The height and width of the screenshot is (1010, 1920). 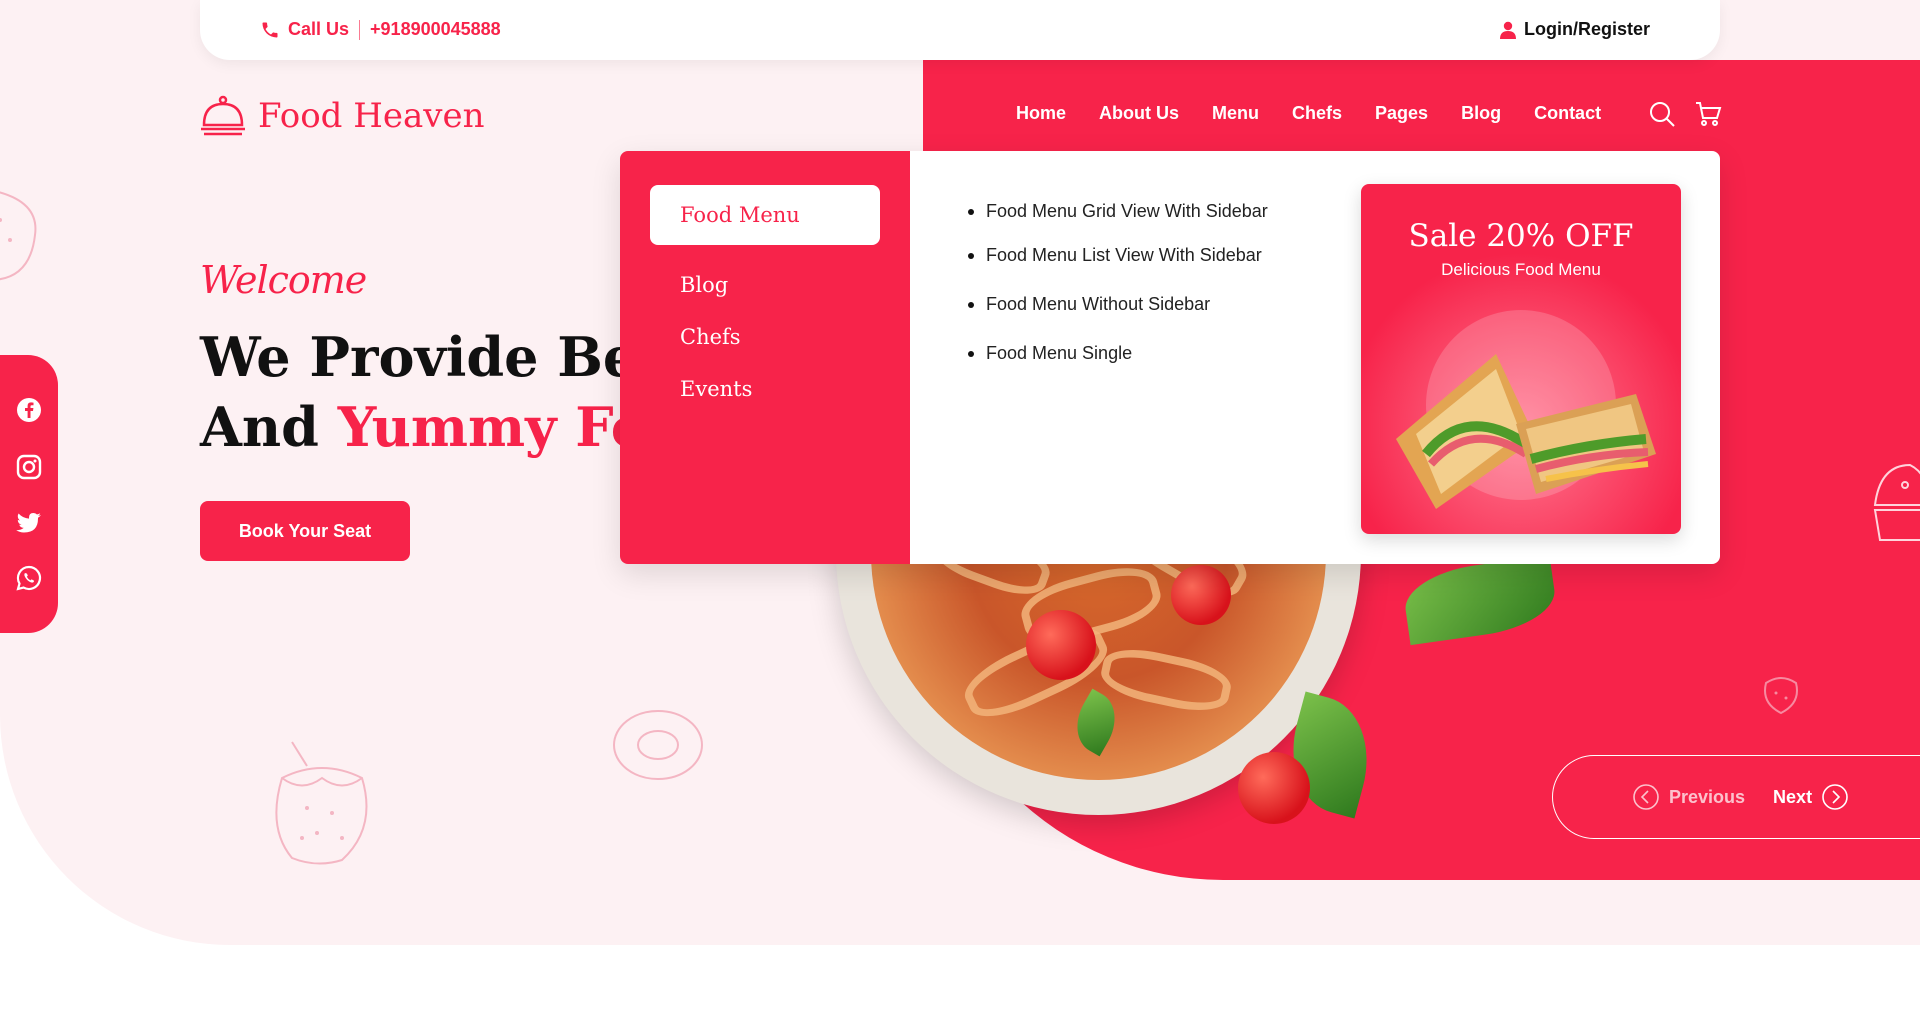 What do you see at coordinates (1235, 113) in the screenshot?
I see `nav-menu: Menu` at bounding box center [1235, 113].